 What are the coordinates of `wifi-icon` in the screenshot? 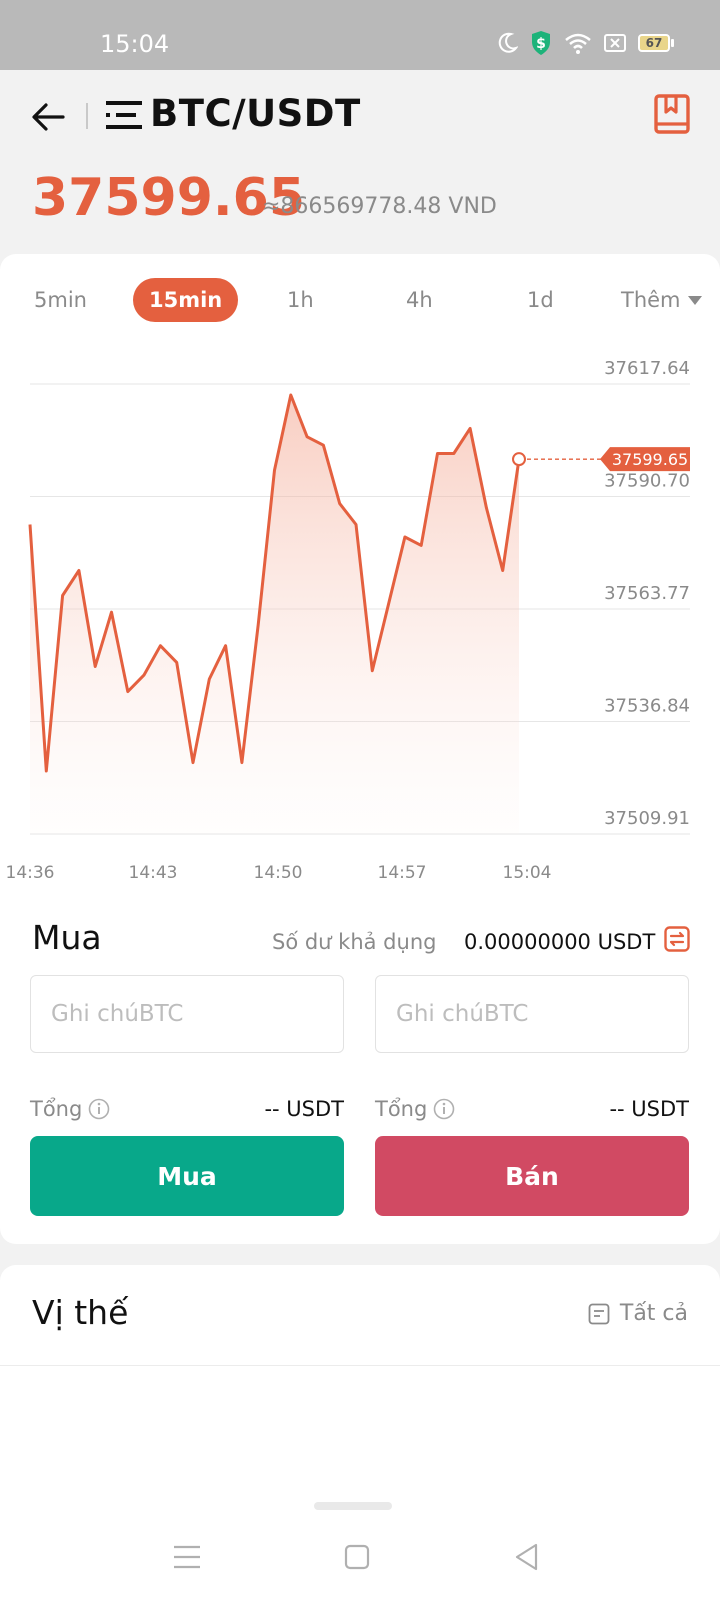 It's located at (578, 43).